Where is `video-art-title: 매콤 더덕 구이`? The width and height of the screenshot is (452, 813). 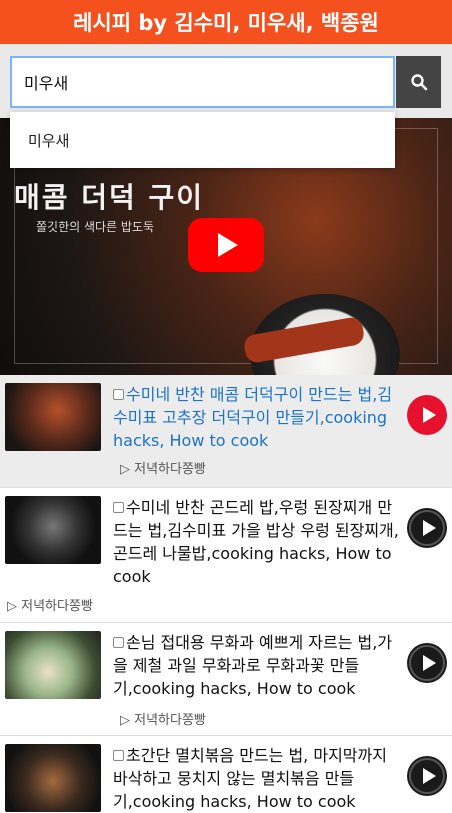
video-art-title: 매콤 더덕 구이 is located at coordinates (109, 197).